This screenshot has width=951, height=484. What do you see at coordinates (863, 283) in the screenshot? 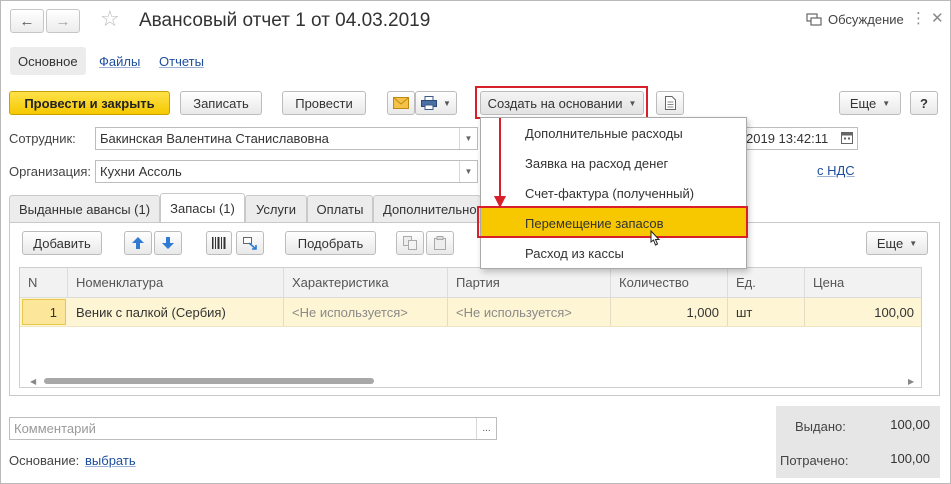
I see `column-header-price: Цена` at bounding box center [863, 283].